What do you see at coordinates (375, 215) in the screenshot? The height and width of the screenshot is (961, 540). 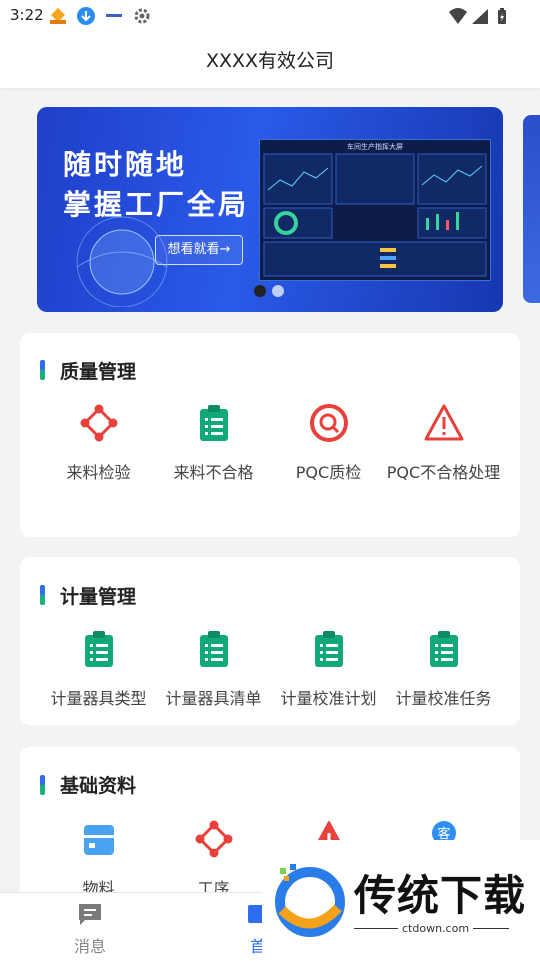 I see `dashboard-charts` at bounding box center [375, 215].